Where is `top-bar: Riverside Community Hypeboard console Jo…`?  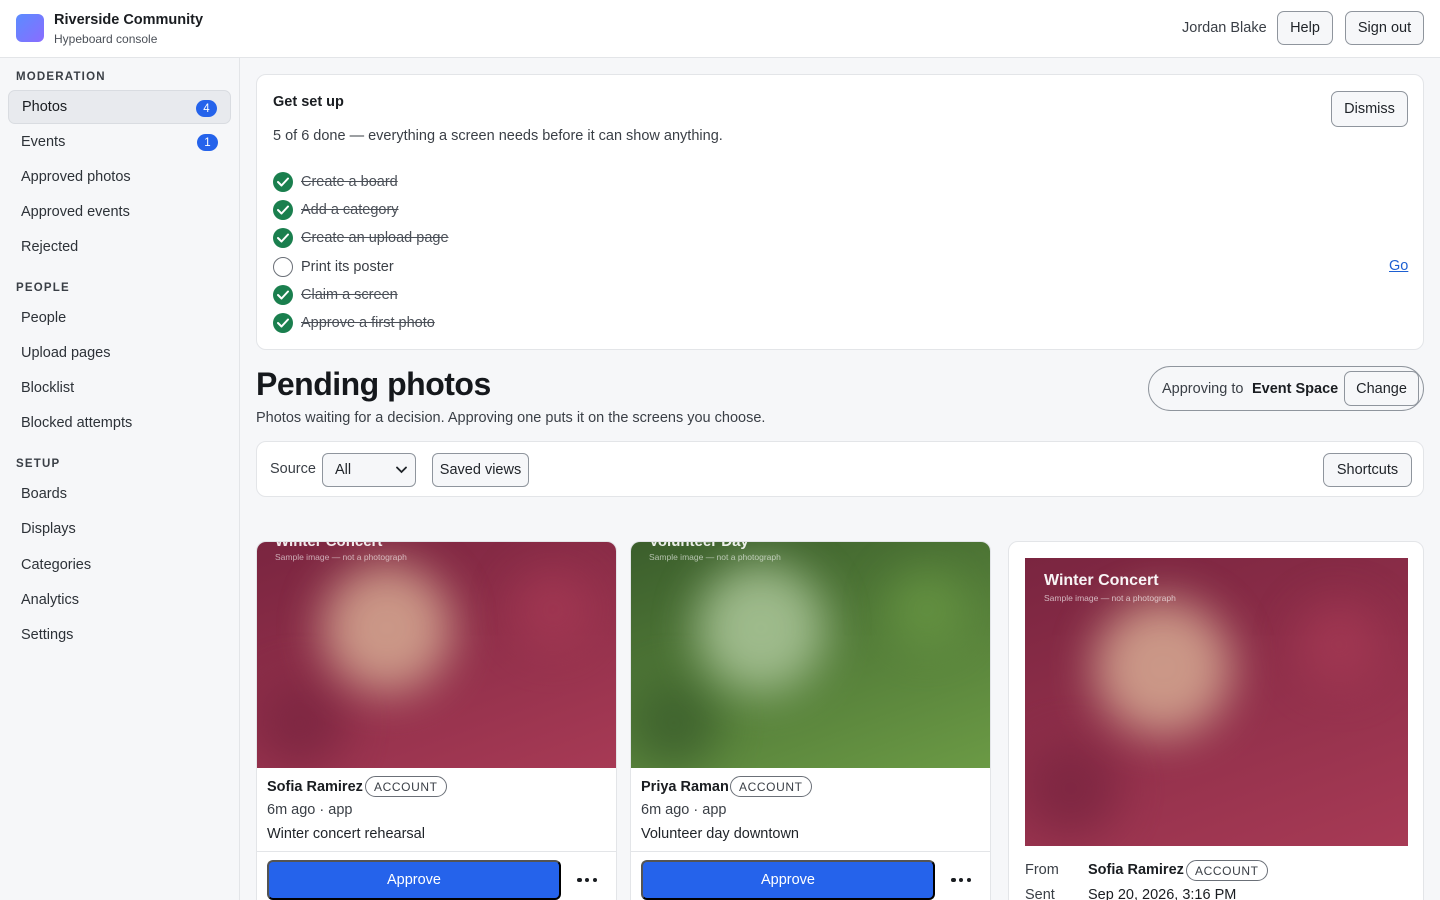 top-bar: Riverside Community Hypeboard console Jo… is located at coordinates (720, 29).